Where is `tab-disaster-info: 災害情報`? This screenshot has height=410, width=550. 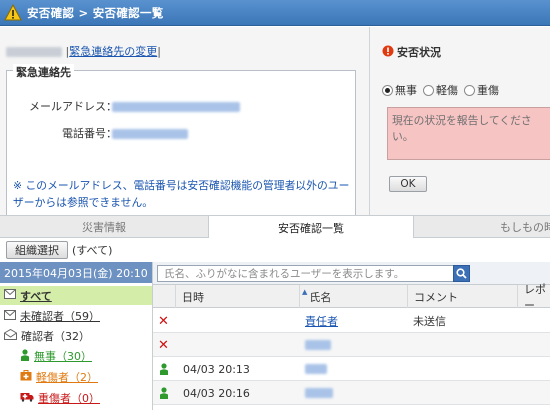
tab-disaster-info: 災害情報 is located at coordinates (104, 227).